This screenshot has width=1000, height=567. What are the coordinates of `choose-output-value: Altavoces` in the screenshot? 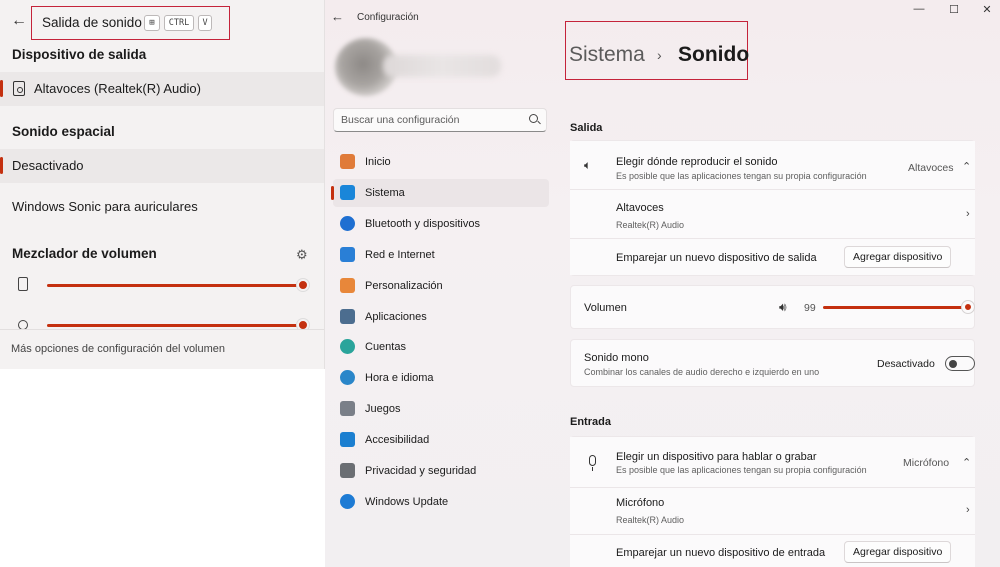 It's located at (931, 168).